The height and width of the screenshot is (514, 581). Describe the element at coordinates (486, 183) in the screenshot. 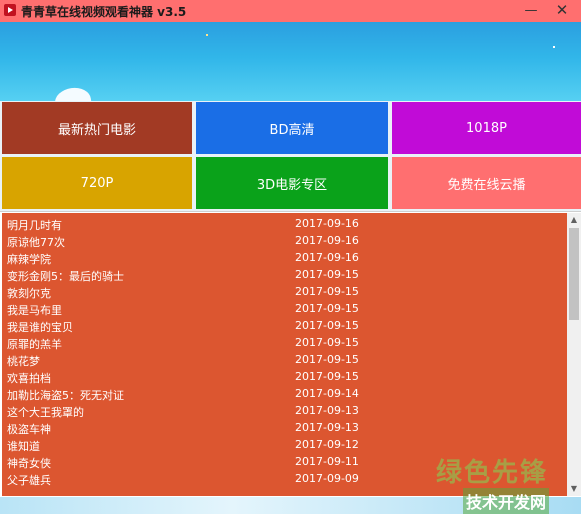

I see `tile-free-cloud-play: 免费在线云播` at that location.